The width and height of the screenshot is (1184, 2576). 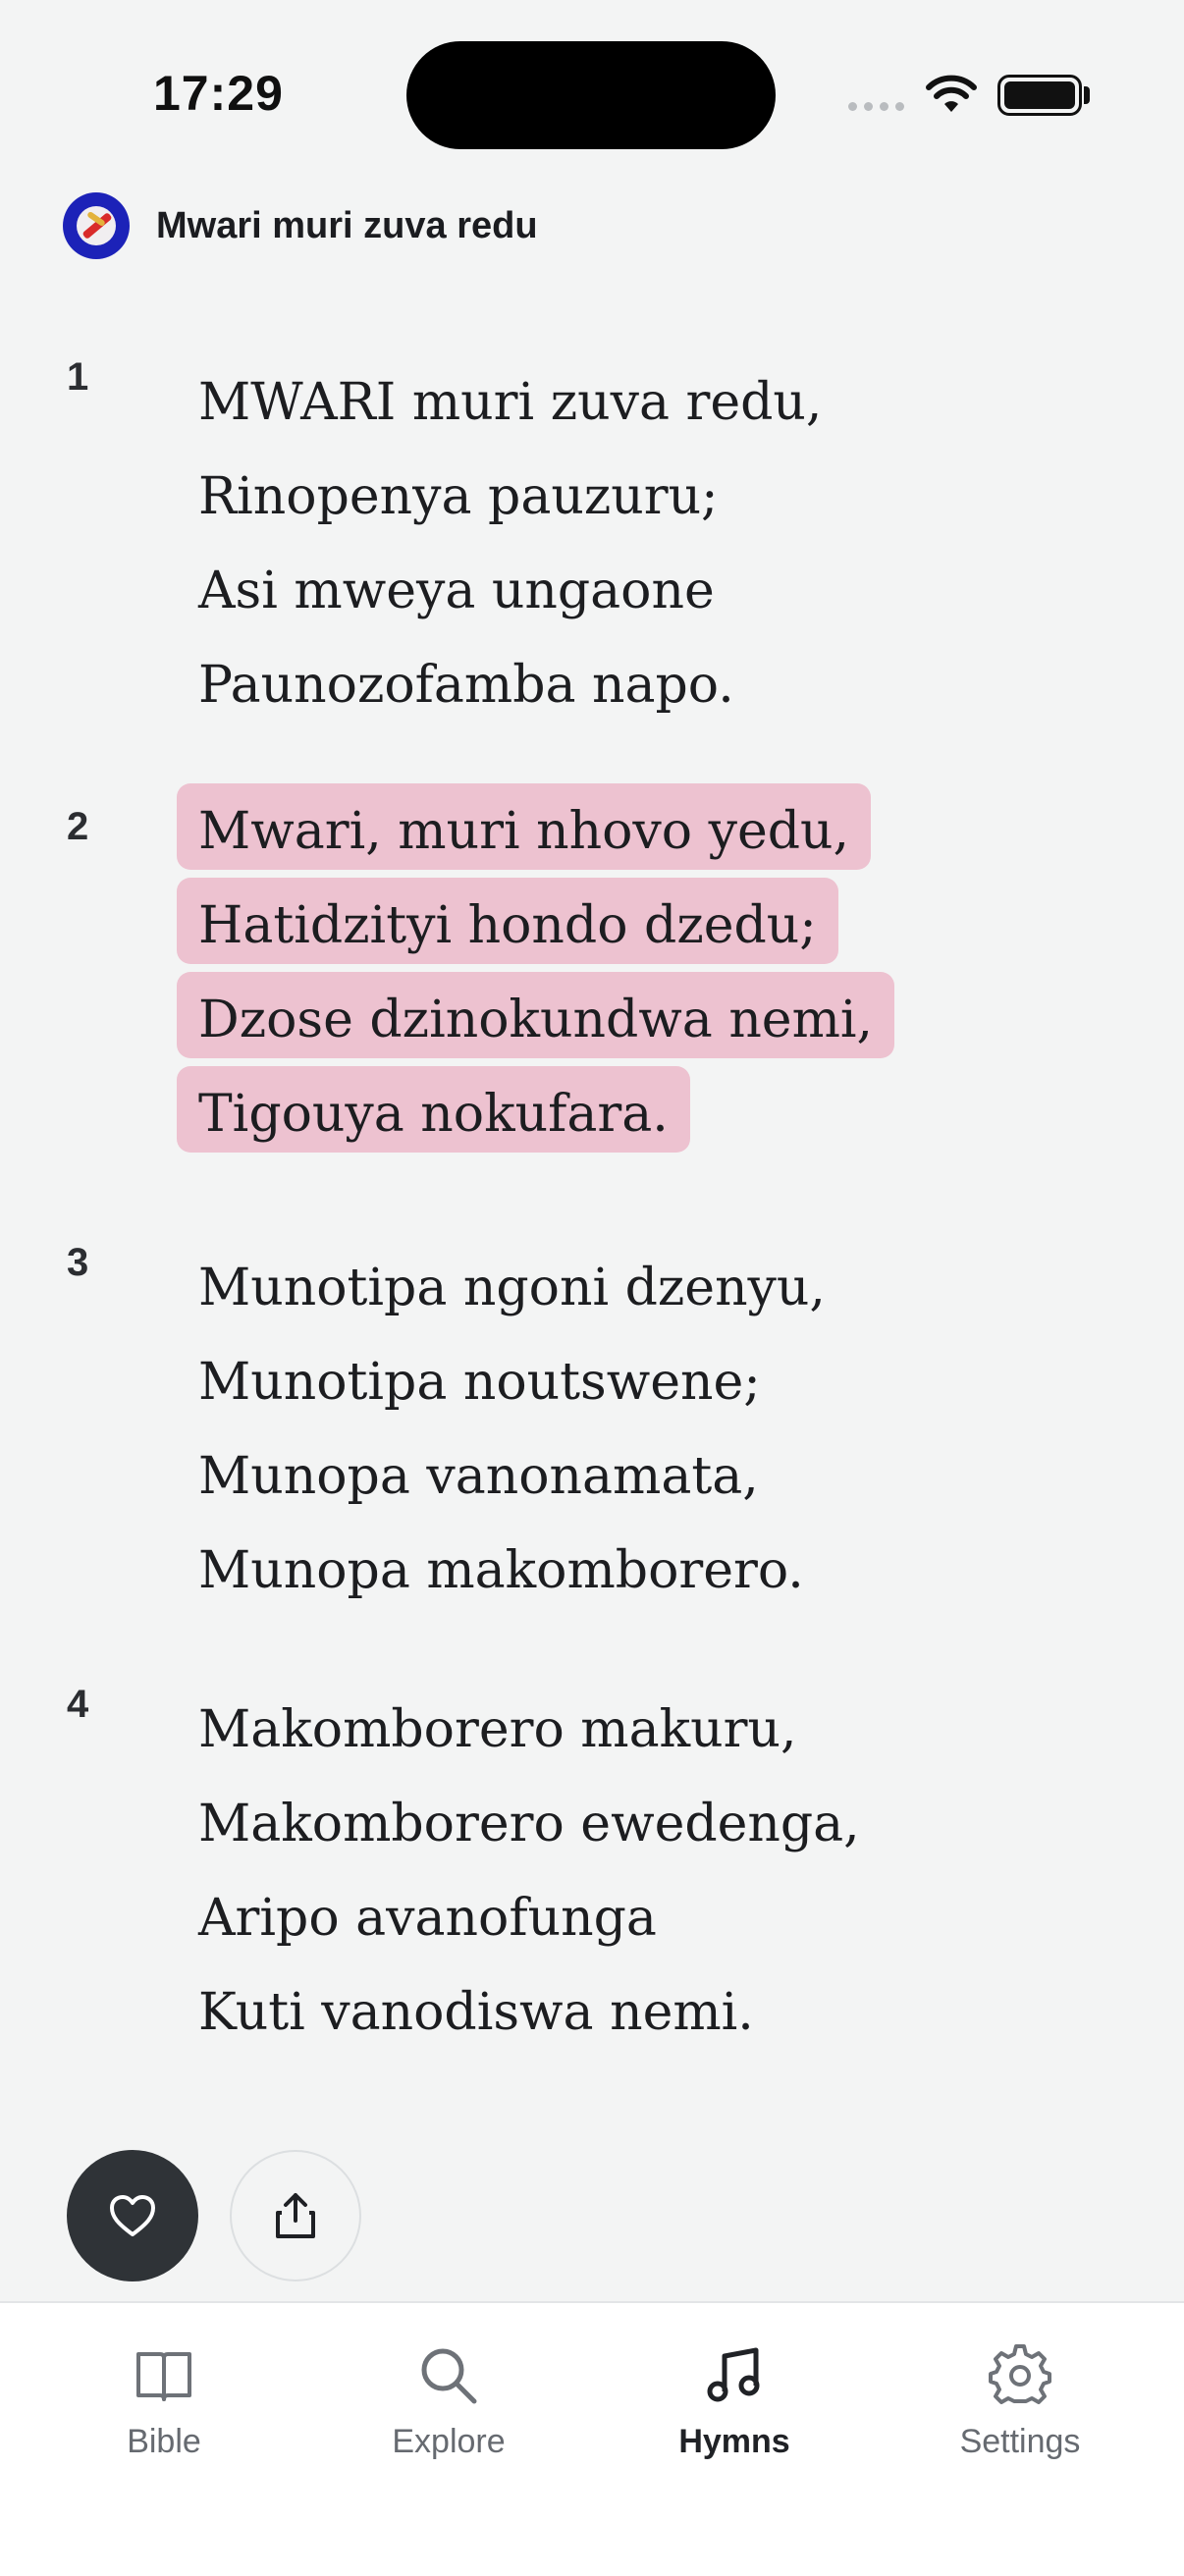 I want to click on verse-line: Rinopenya pauzuru;, so click(x=510, y=497).